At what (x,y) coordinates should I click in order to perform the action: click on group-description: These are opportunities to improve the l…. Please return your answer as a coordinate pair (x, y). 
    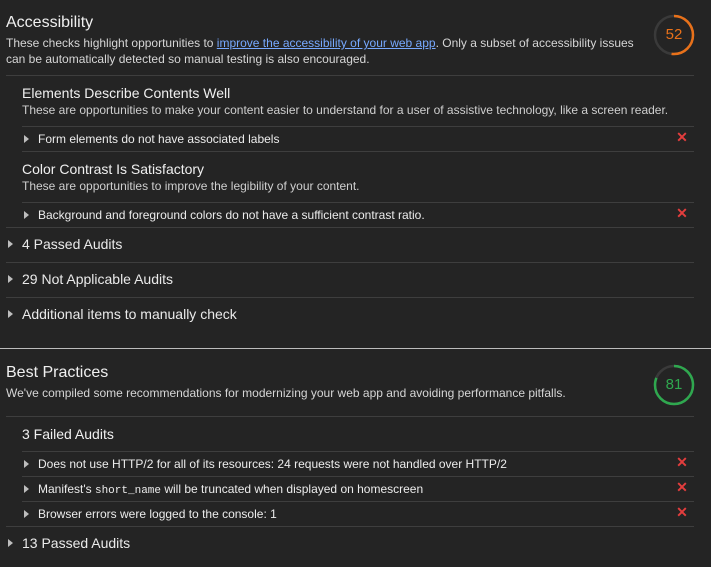
    Looking at the image, I should click on (191, 186).